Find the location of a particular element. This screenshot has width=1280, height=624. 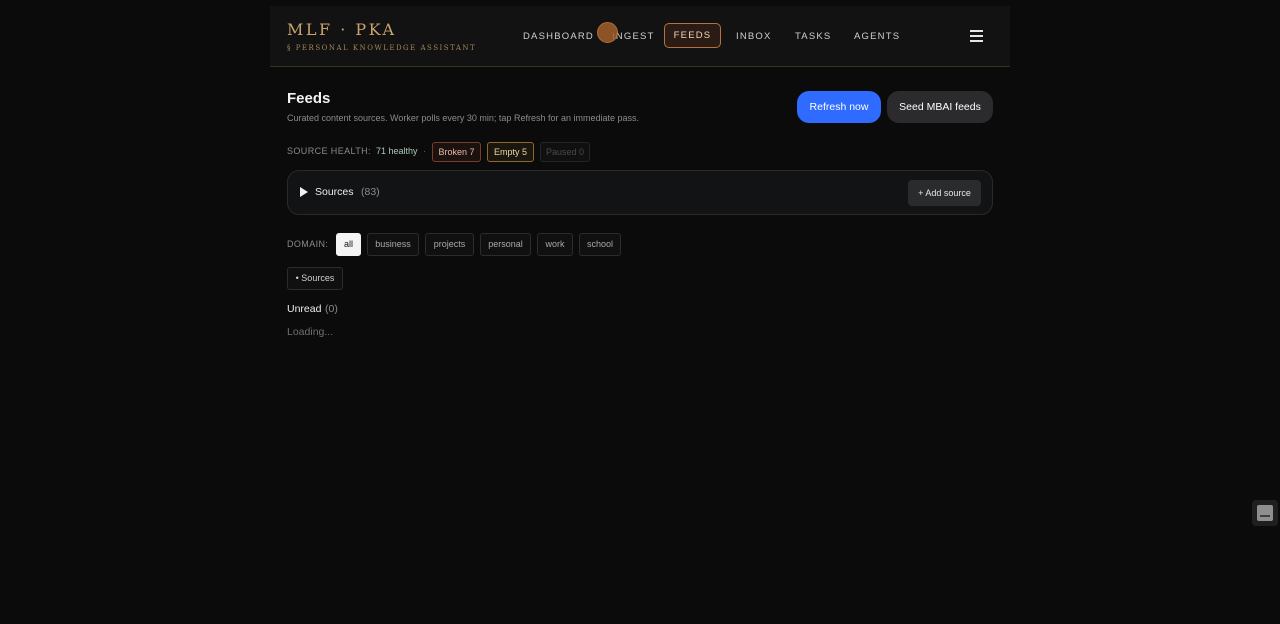

nav-item-agents: AGENTS is located at coordinates (877, 37).